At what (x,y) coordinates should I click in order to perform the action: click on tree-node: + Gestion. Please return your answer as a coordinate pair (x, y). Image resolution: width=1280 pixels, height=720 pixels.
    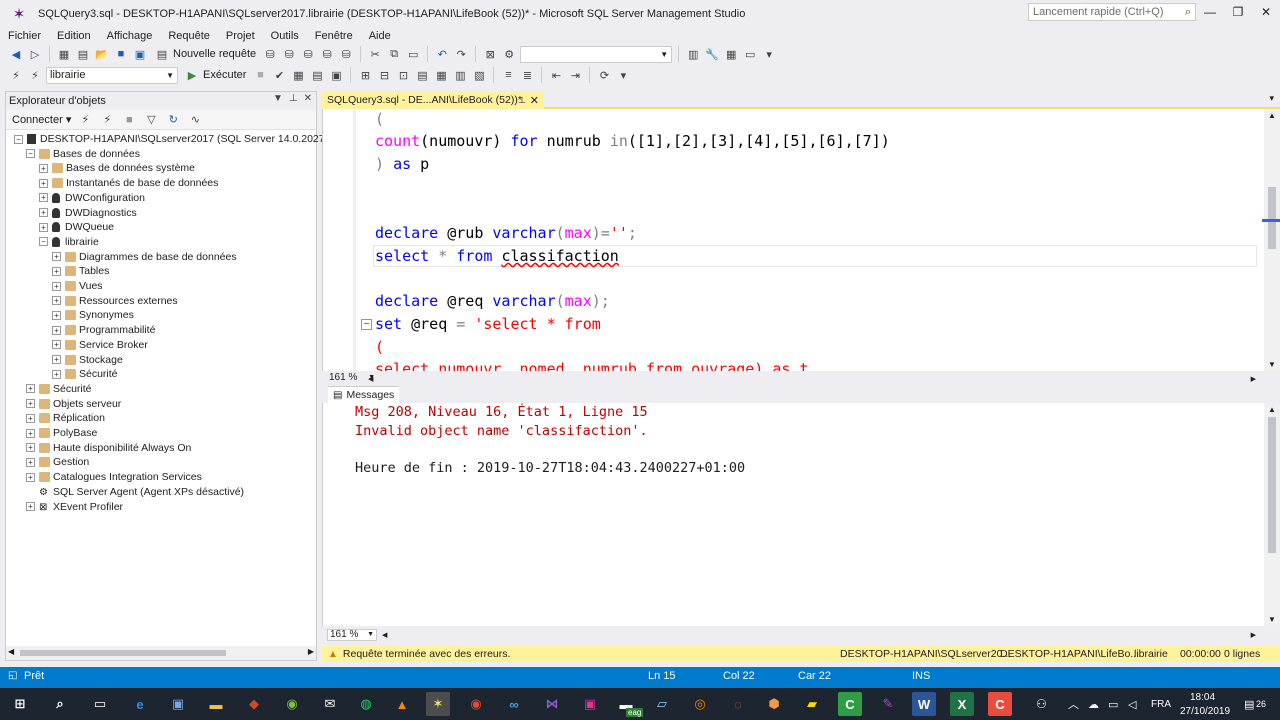
    Looking at the image, I should click on (57, 462).